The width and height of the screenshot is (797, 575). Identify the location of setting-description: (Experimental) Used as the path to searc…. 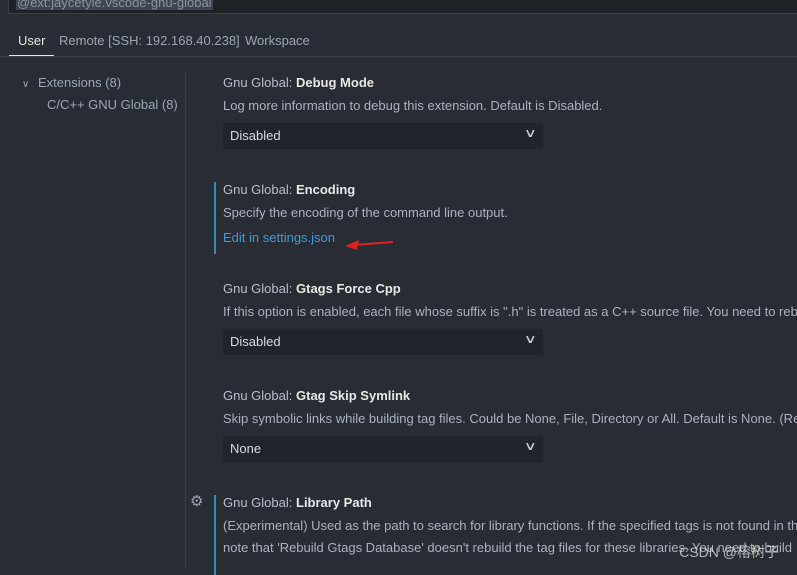
(510, 525).